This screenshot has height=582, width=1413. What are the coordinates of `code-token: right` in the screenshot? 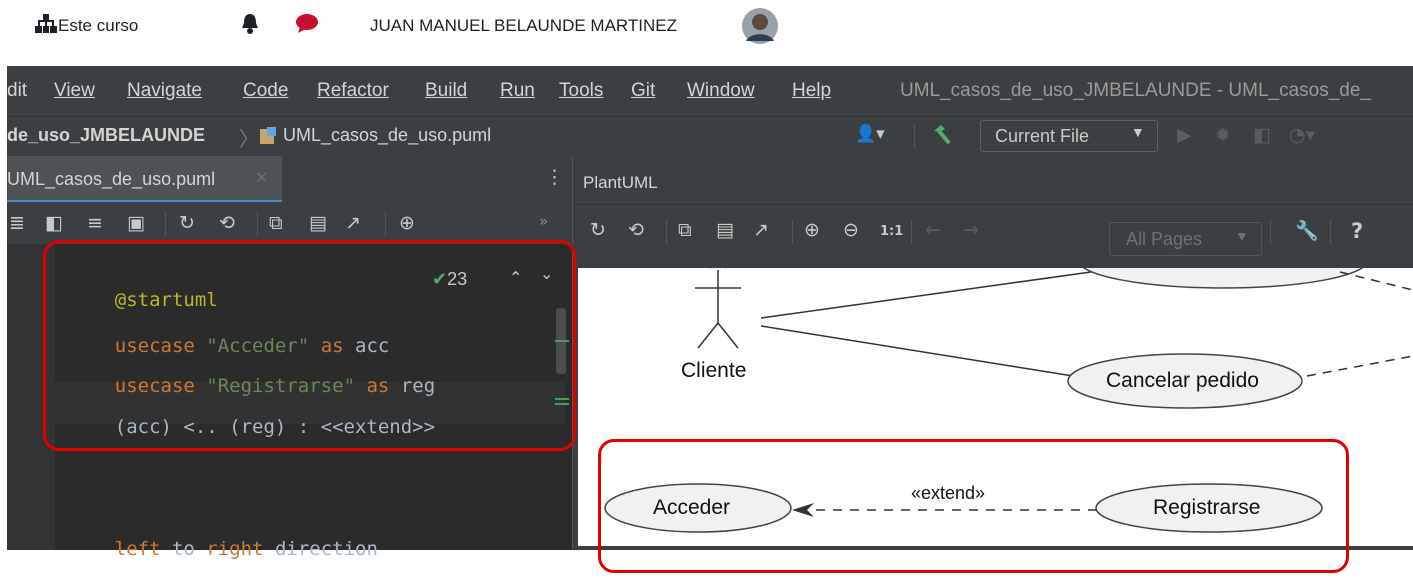 It's located at (235, 549).